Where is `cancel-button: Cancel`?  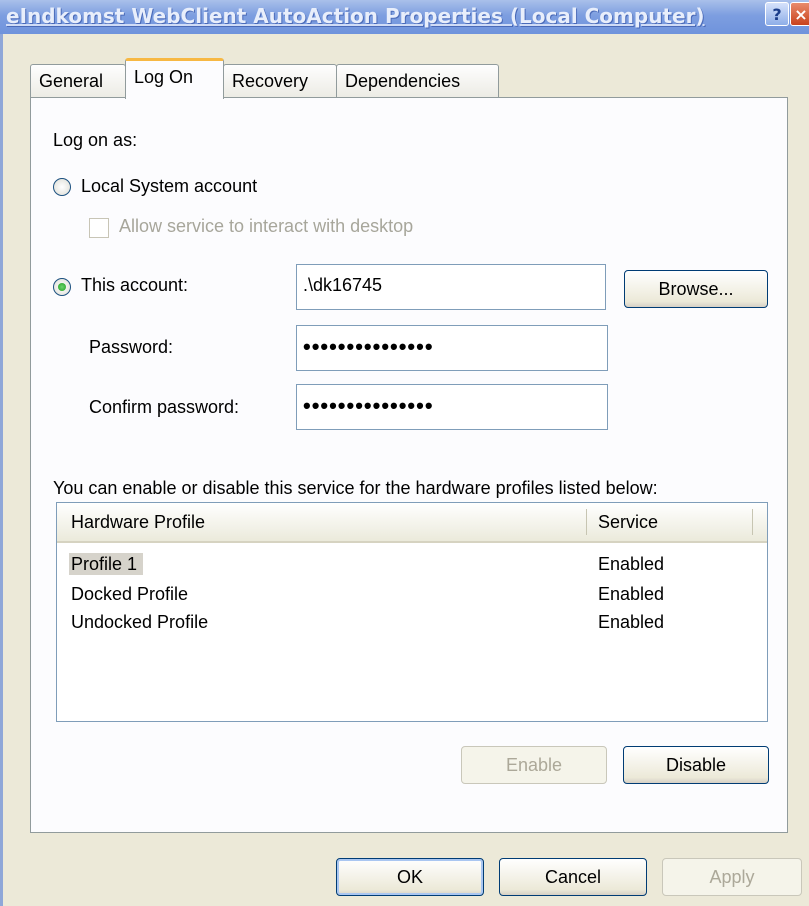 cancel-button: Cancel is located at coordinates (573, 877).